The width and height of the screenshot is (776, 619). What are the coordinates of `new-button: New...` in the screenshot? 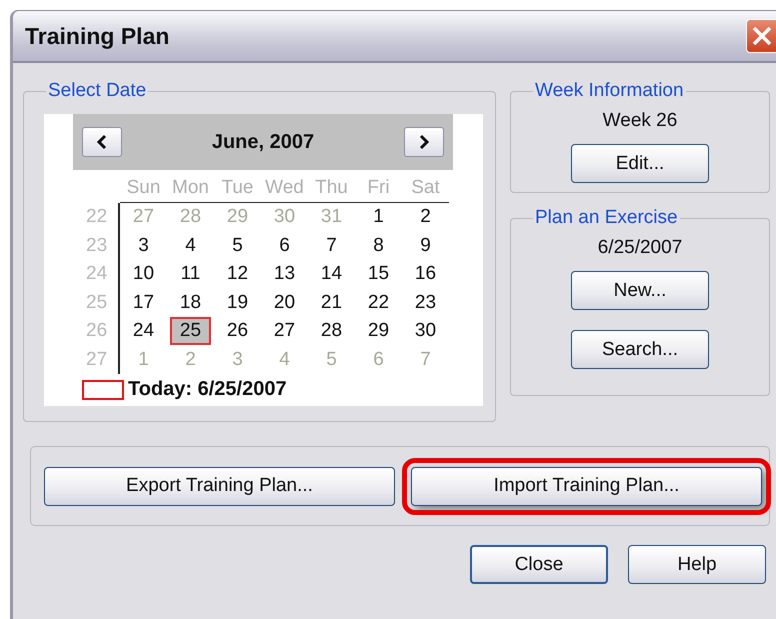 It's located at (640, 290).